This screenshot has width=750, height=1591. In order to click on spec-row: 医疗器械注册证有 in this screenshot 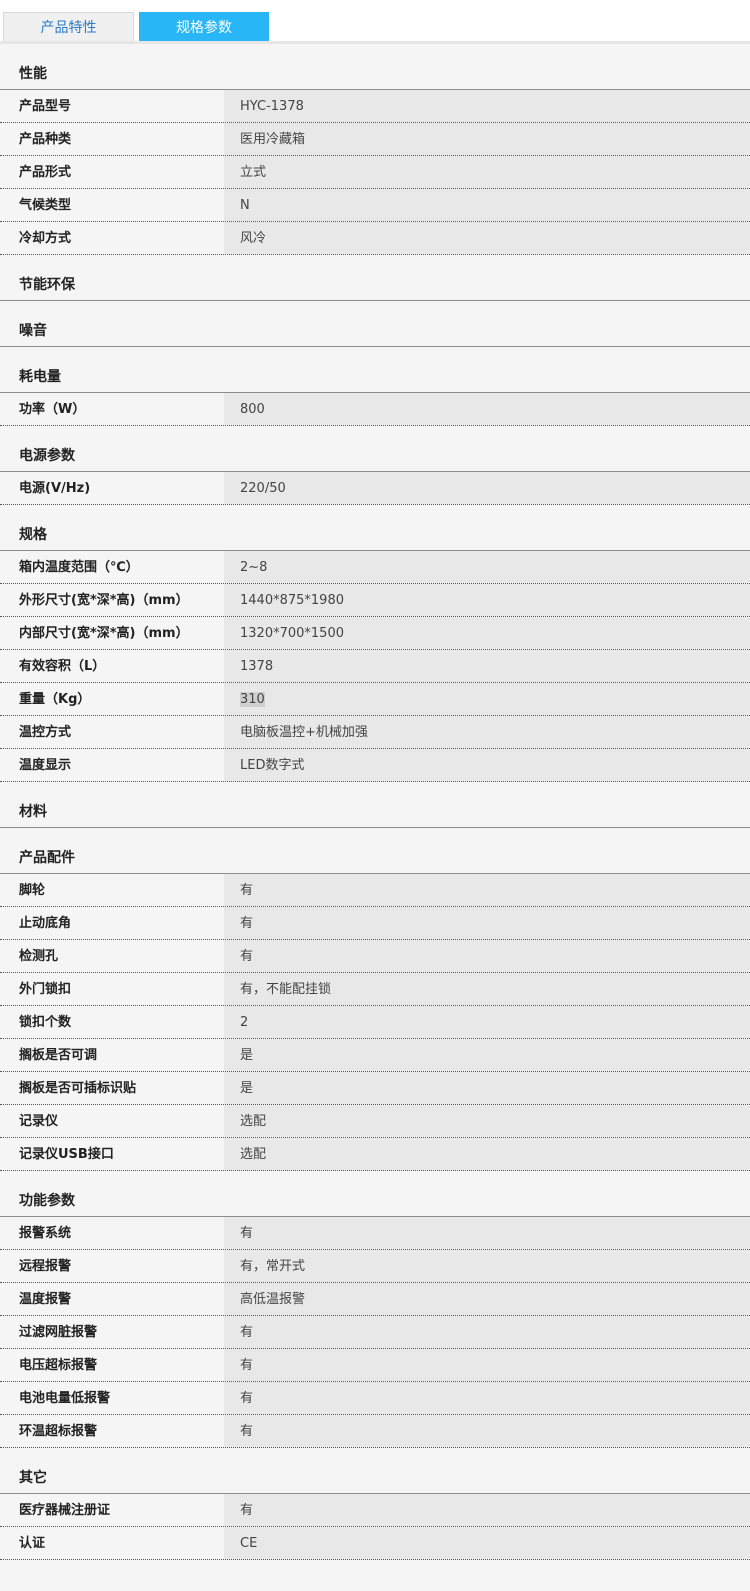, I will do `click(375, 1510)`.